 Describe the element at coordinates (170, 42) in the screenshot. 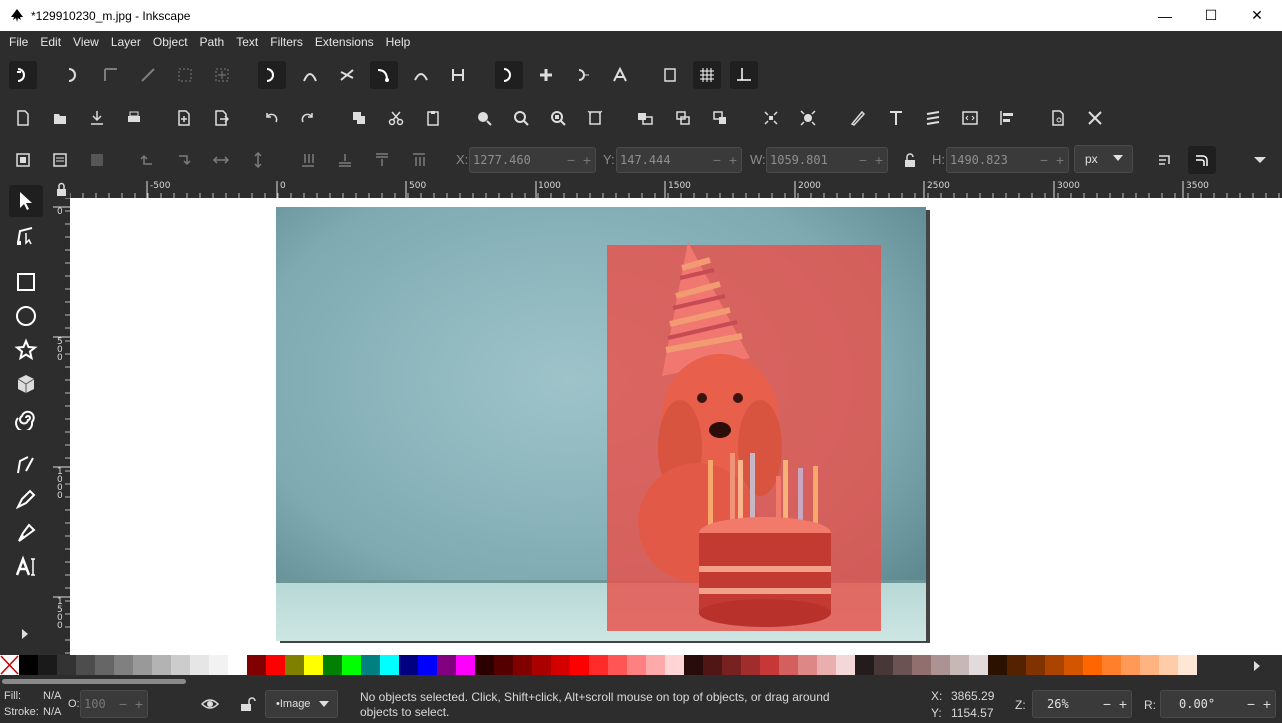

I see `menu-object: Object` at that location.